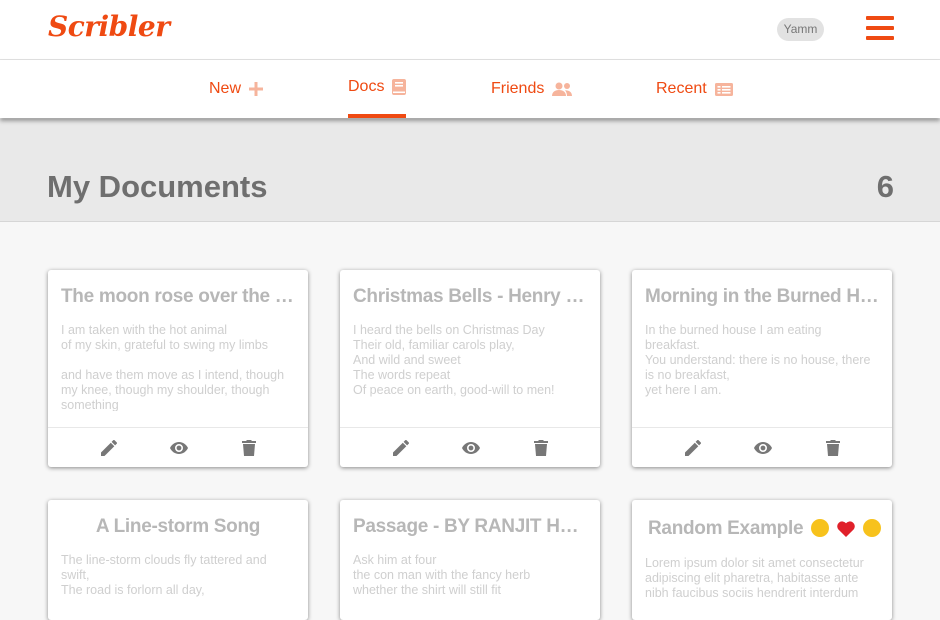 This screenshot has height=620, width=940. What do you see at coordinates (726, 528) in the screenshot?
I see `card-title: Random Example` at bounding box center [726, 528].